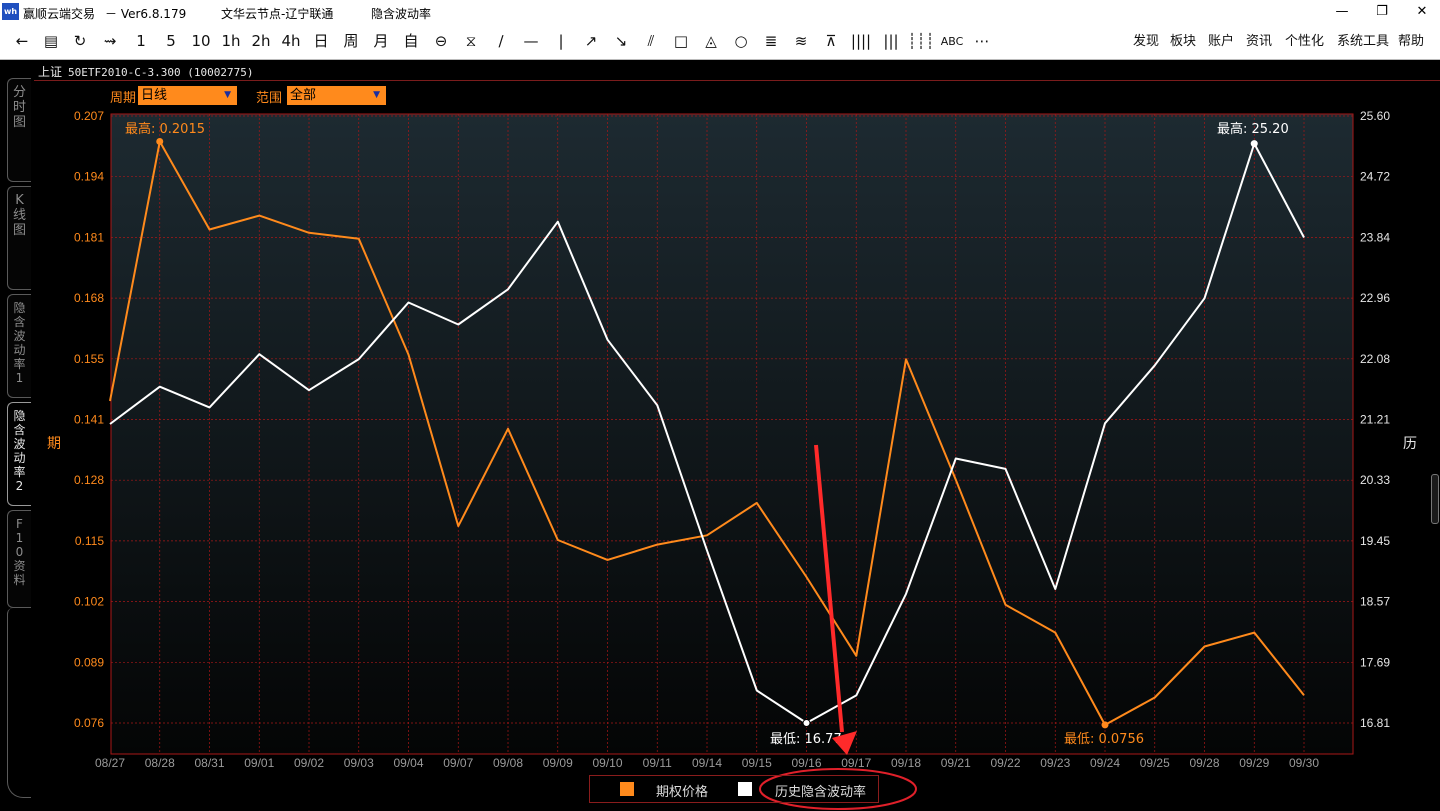 The width and height of the screenshot is (1440, 811). I want to click on option-low-marker, so click(1105, 725).